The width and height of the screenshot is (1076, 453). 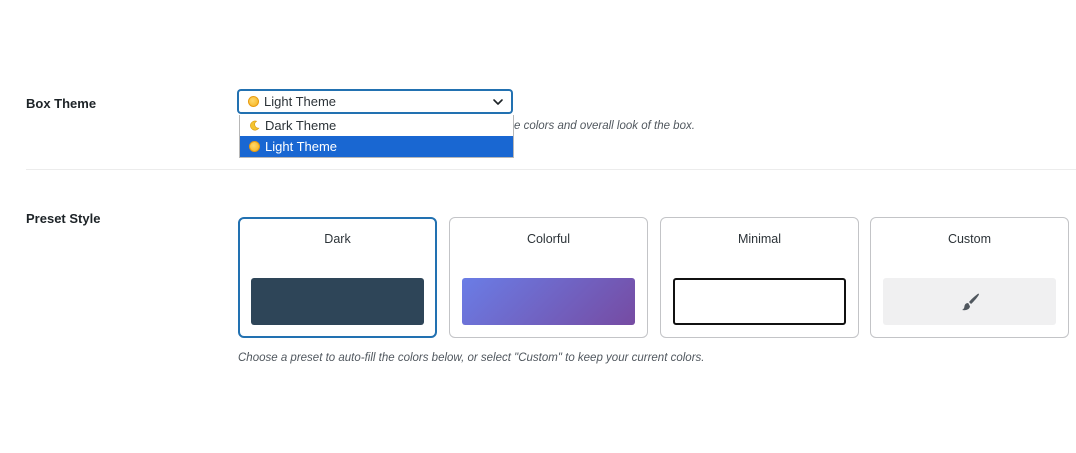 I want to click on preset-swatch-dark, so click(x=337, y=301).